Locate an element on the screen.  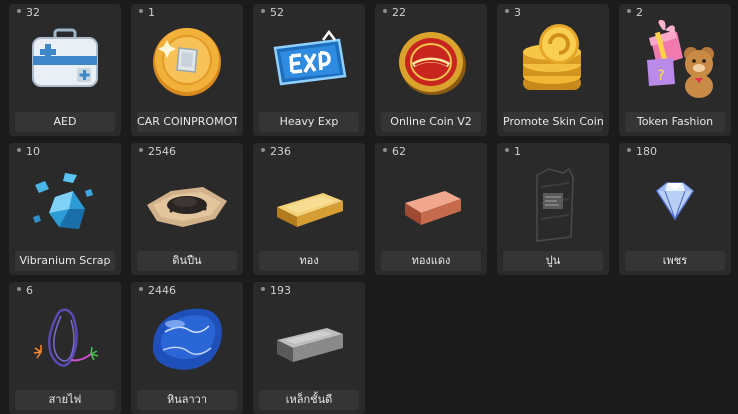
inventory-slot: 193 เหล็กชั้นดี is located at coordinates (309, 348).